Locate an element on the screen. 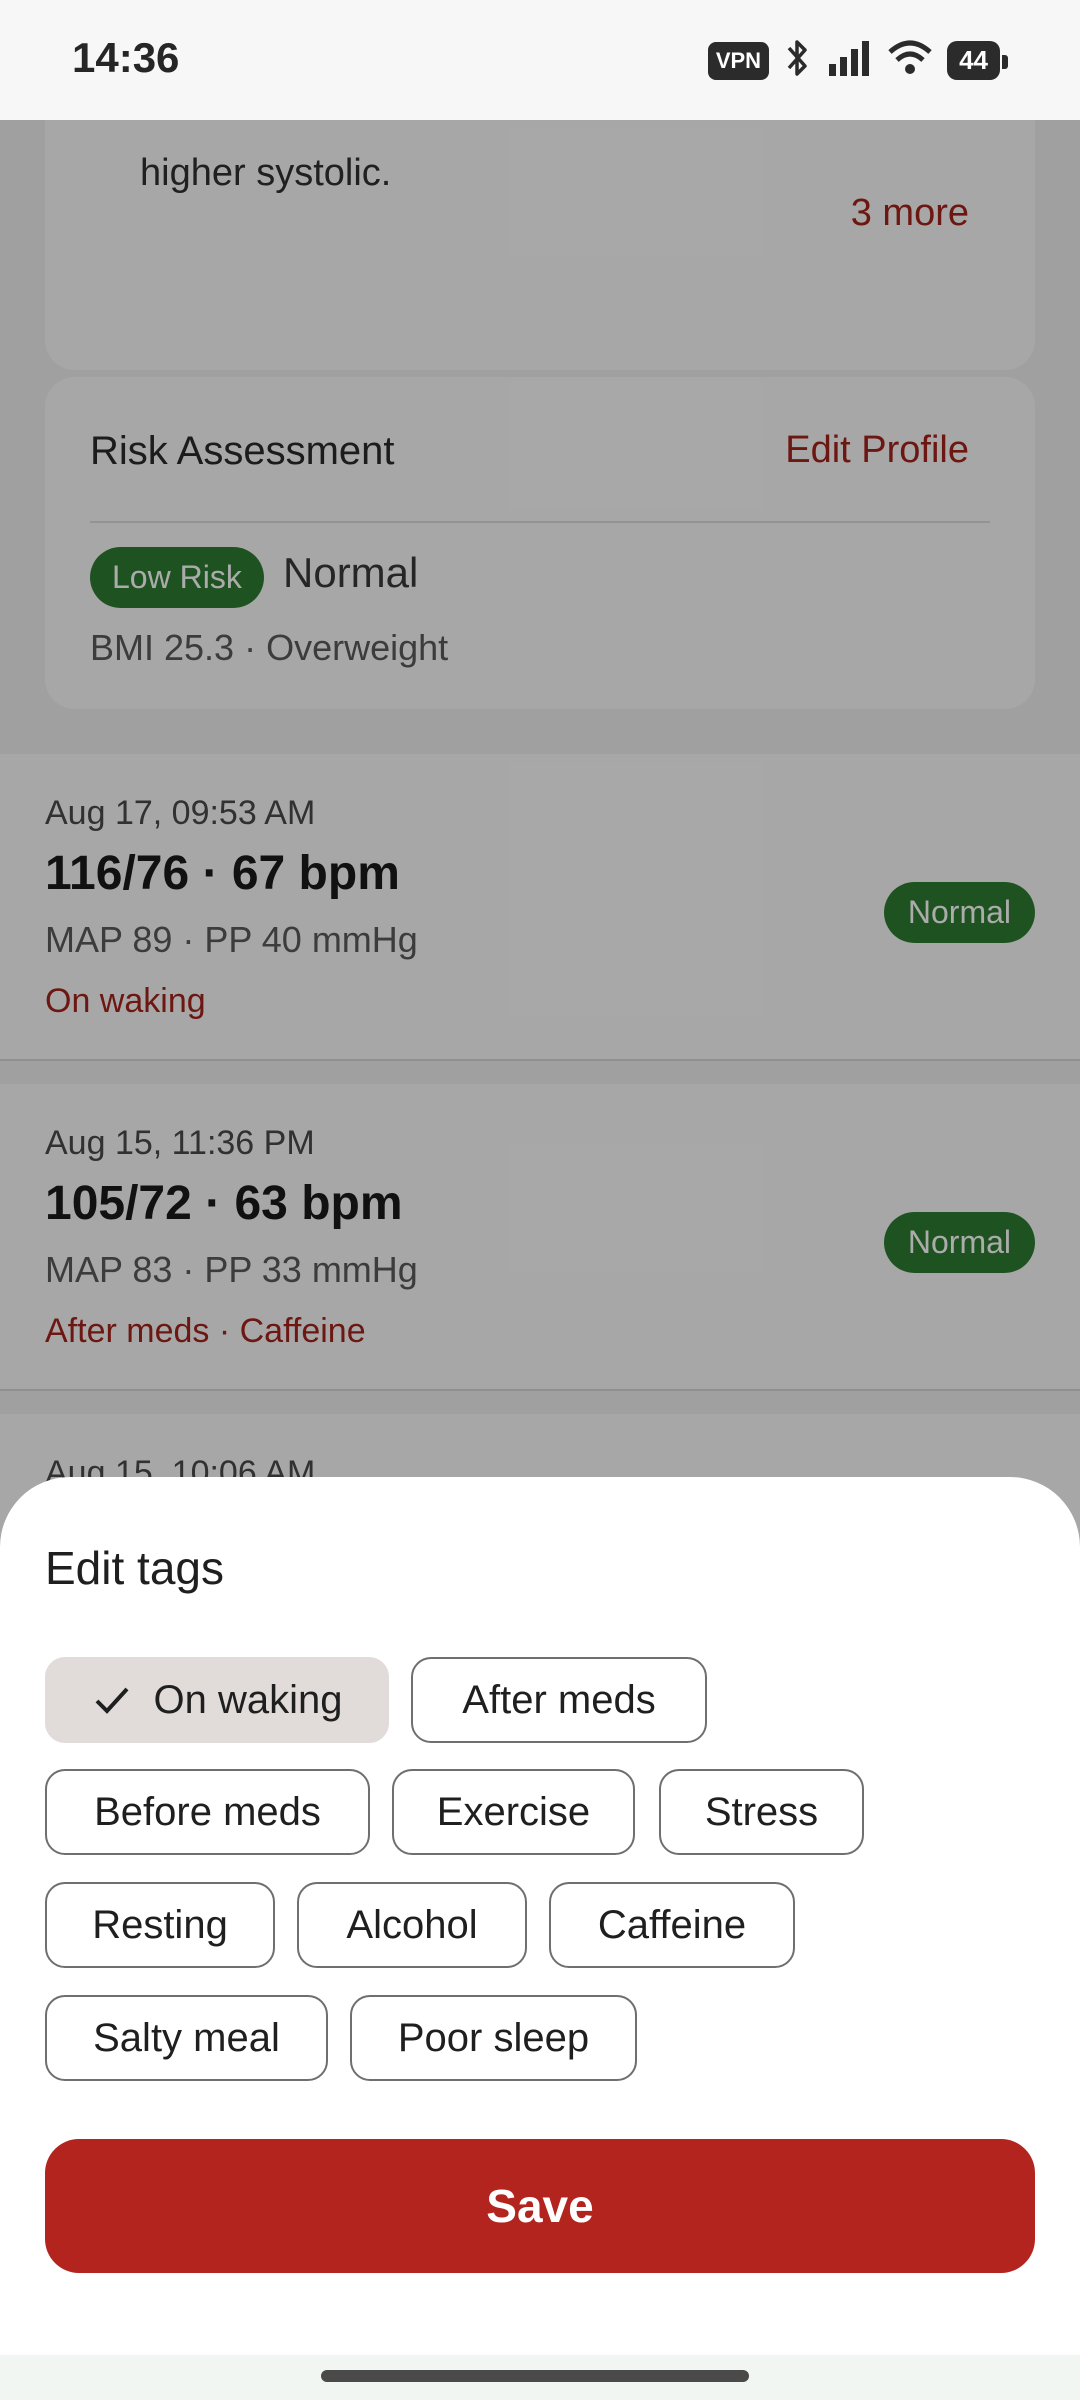 The height and width of the screenshot is (2400, 1080). tag-chip-label: After meds is located at coordinates (559, 1699).